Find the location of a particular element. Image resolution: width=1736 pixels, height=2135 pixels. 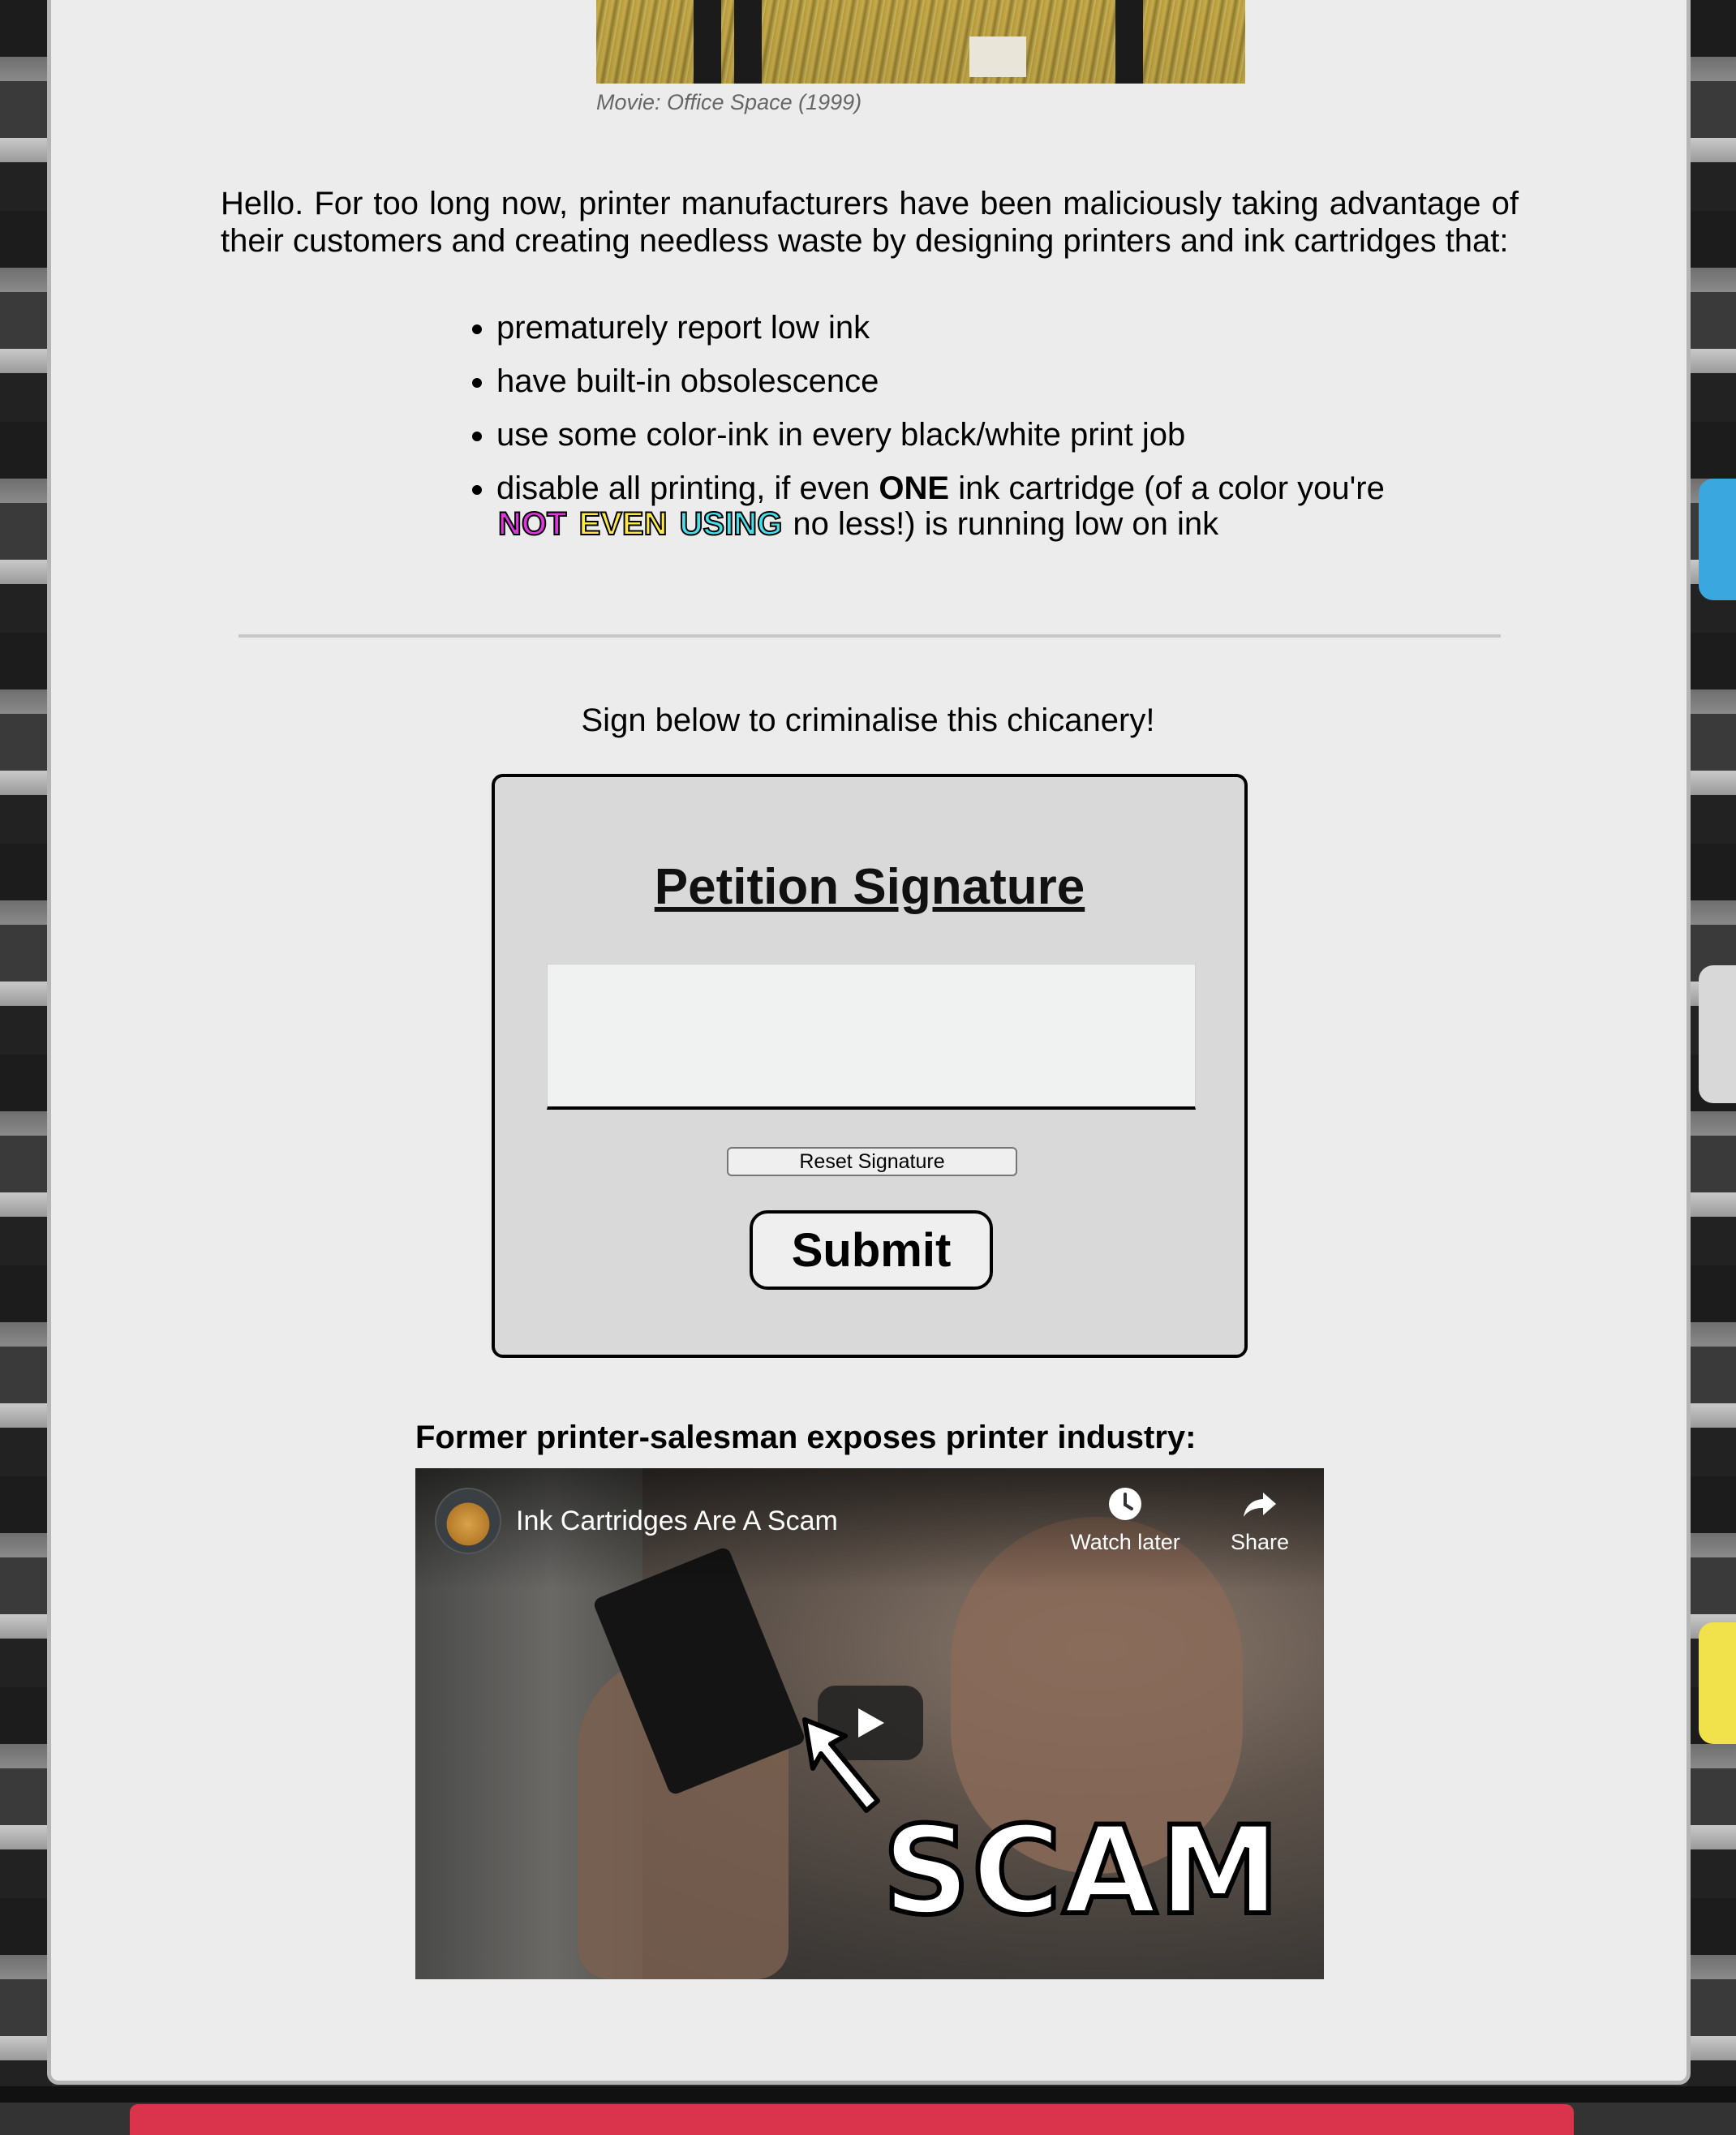

list-item: prematurely report low ink is located at coordinates (951, 328).